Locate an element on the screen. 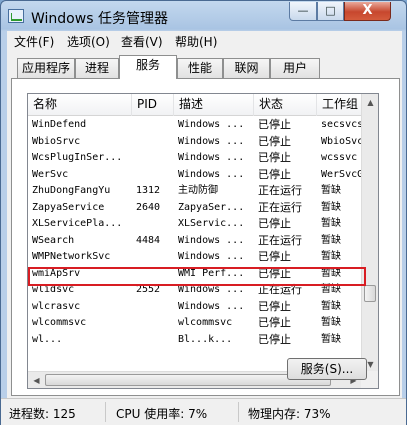 The width and height of the screenshot is (407, 425). status-bar: 进程数: 125 CPU 使用率: 7% 物理内存: 73% is located at coordinates (203, 411).